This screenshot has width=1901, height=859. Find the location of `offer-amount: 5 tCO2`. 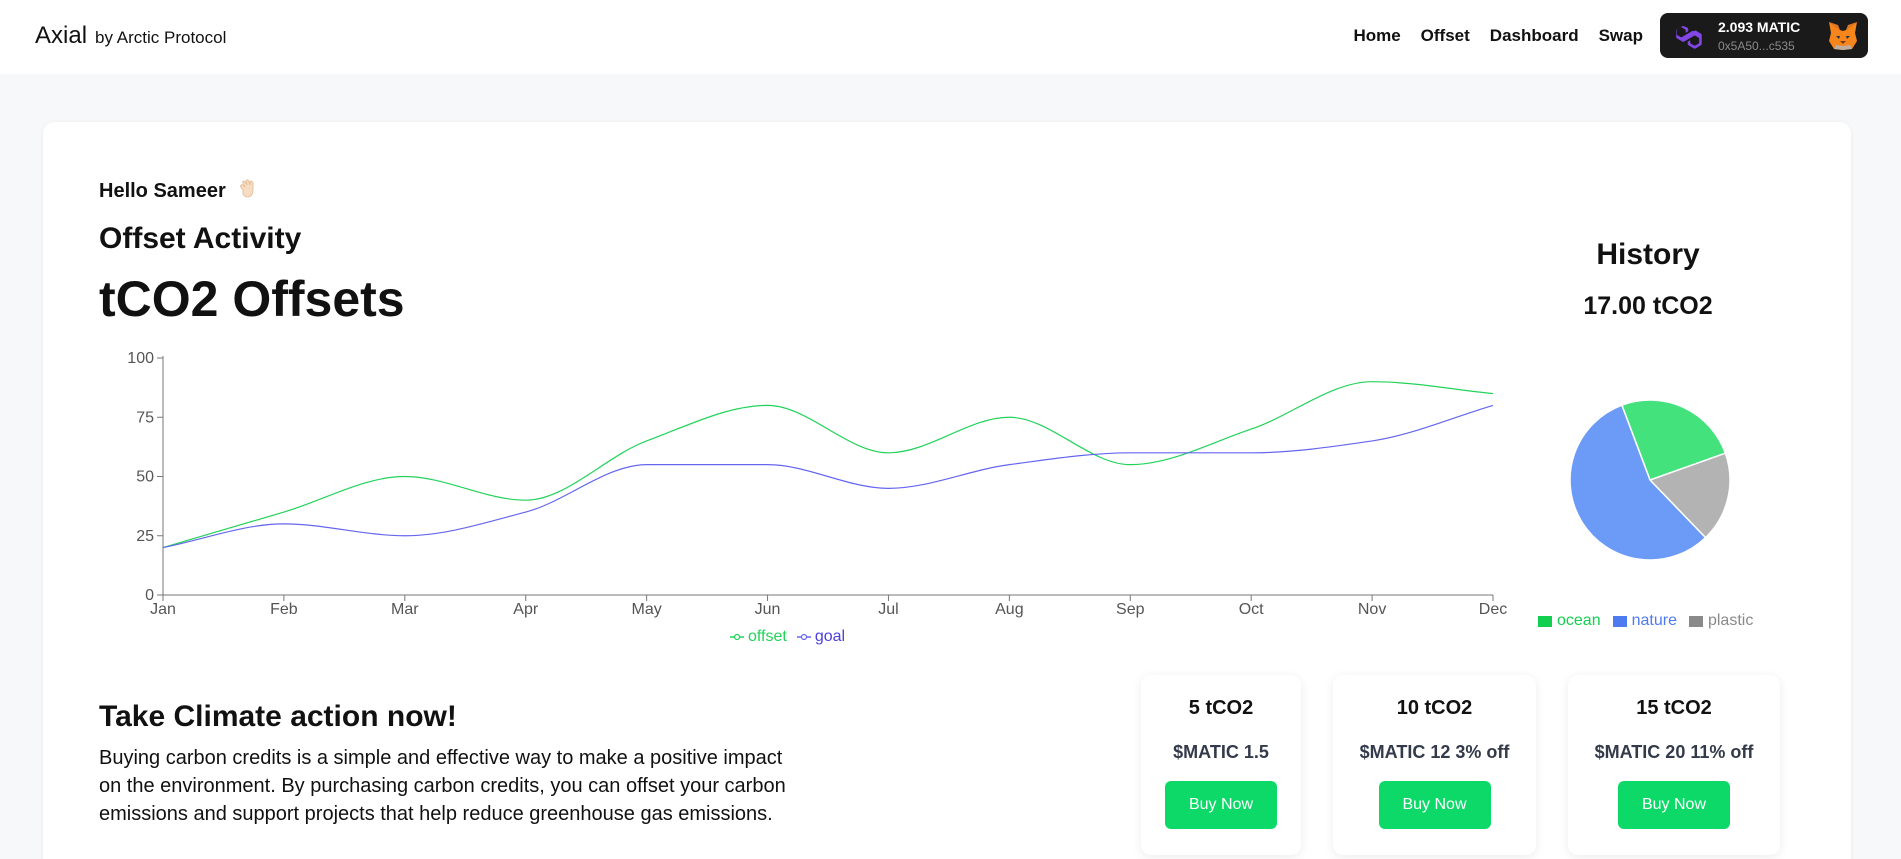

offer-amount: 5 tCO2 is located at coordinates (1221, 708).